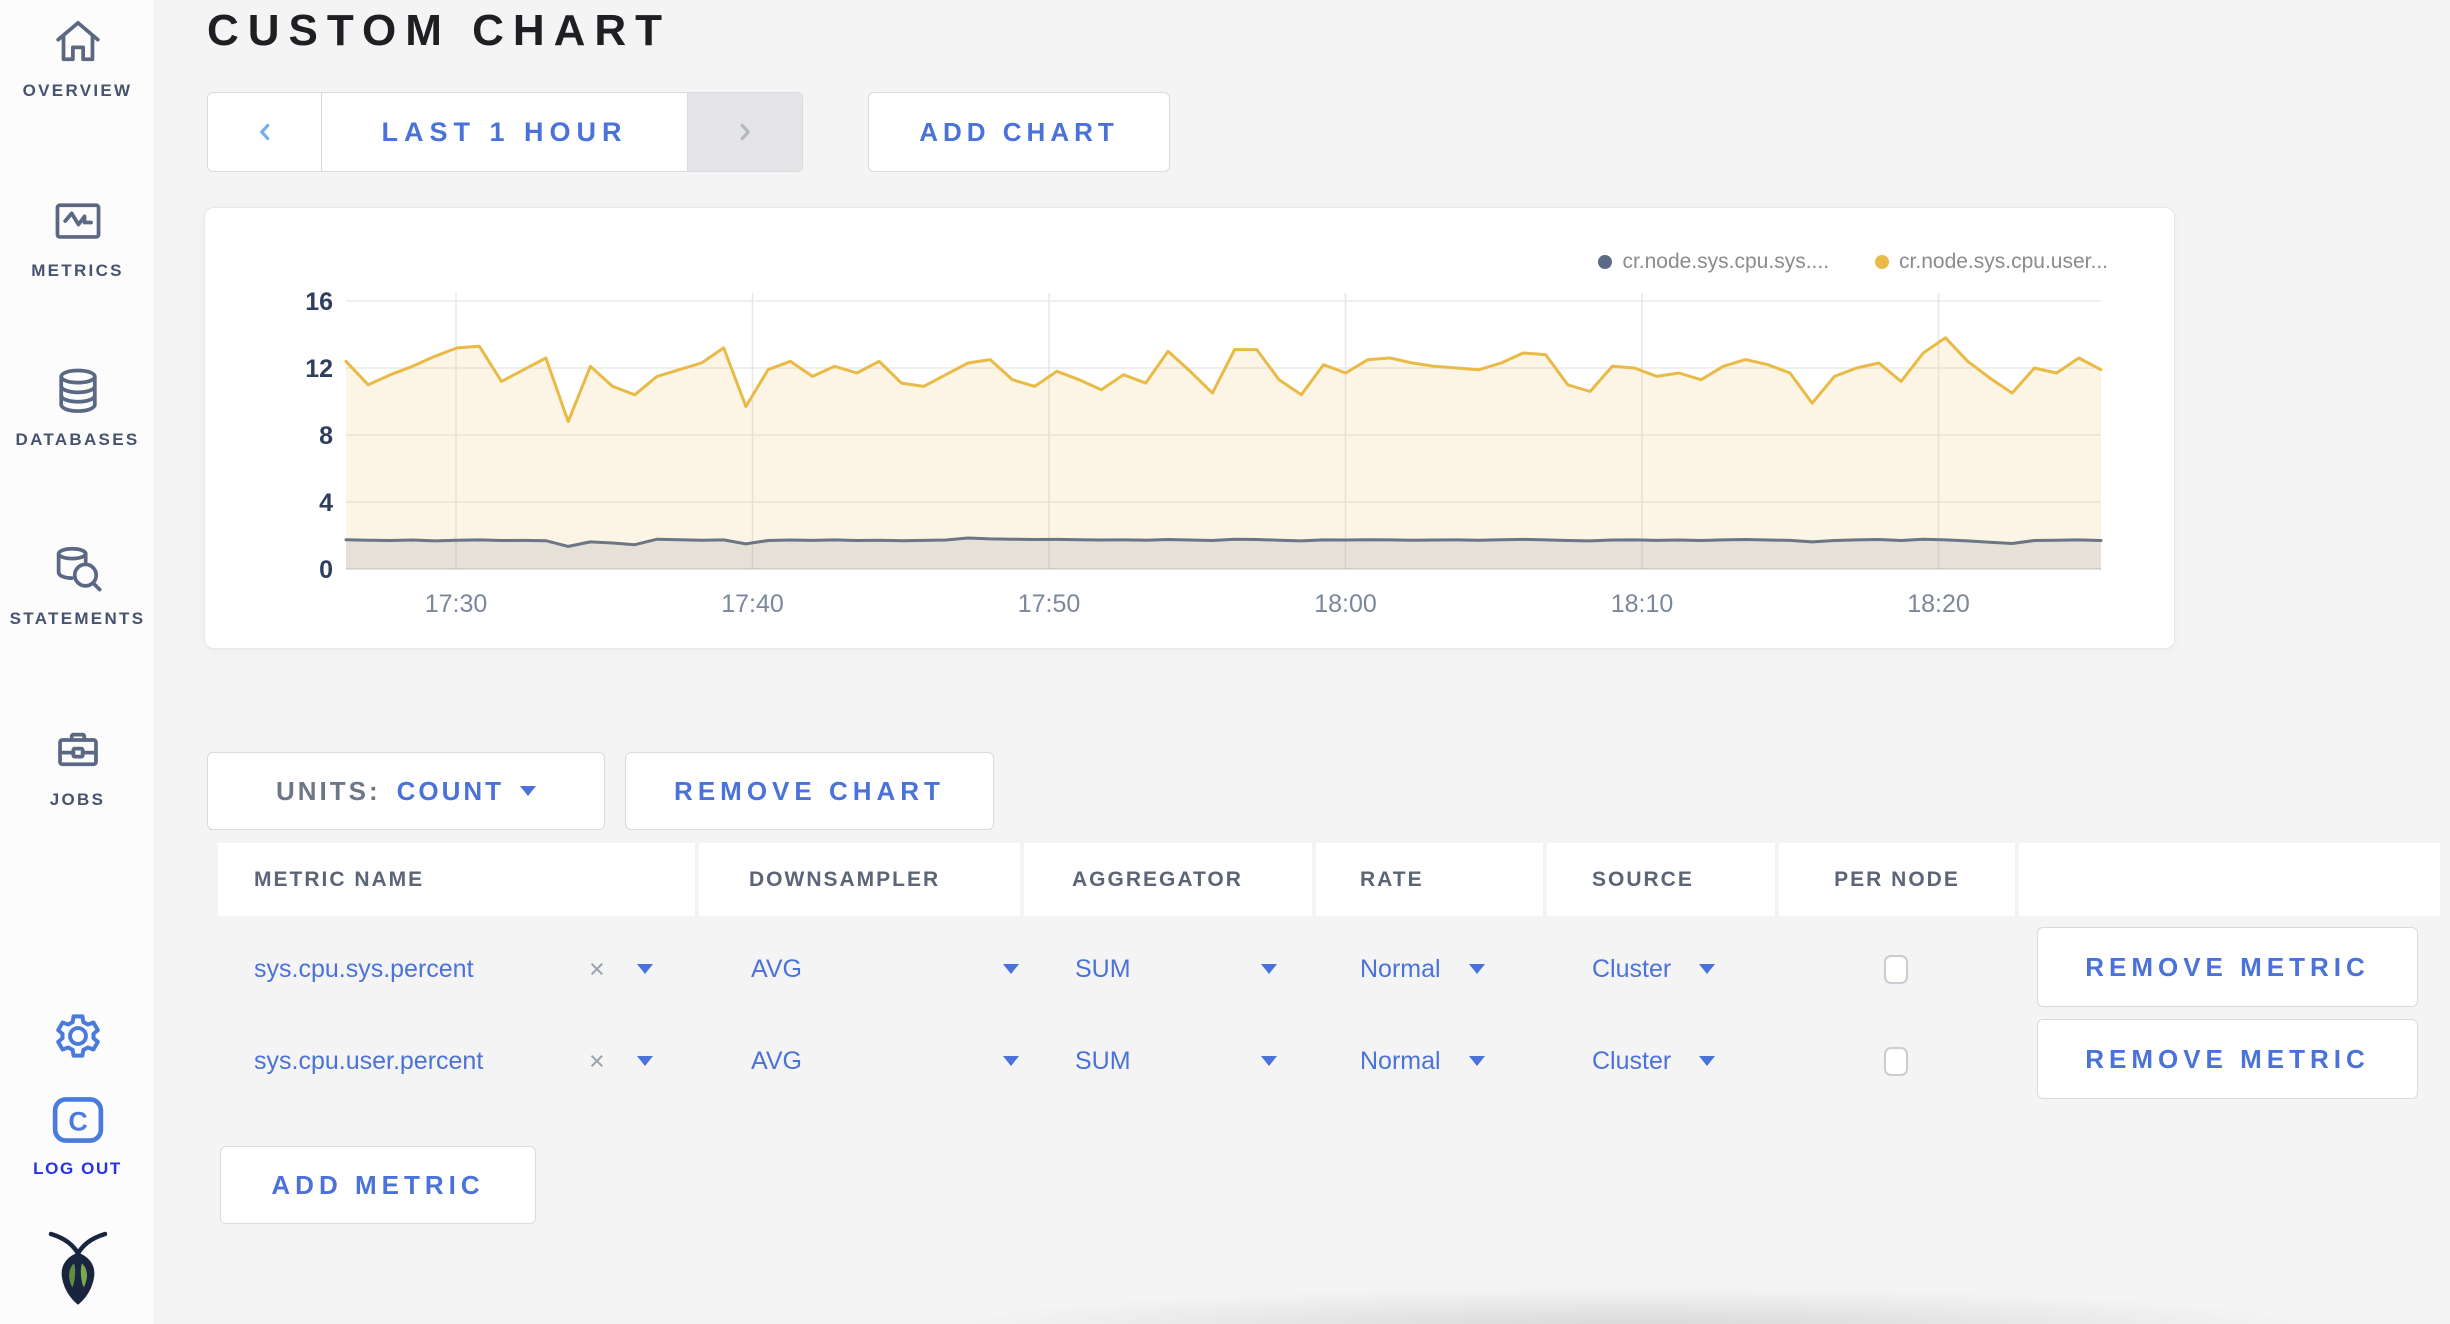 The width and height of the screenshot is (2450, 1324). Describe the element at coordinates (77, 90) in the screenshot. I see `sidebar-item-label: OVERVIEW` at that location.